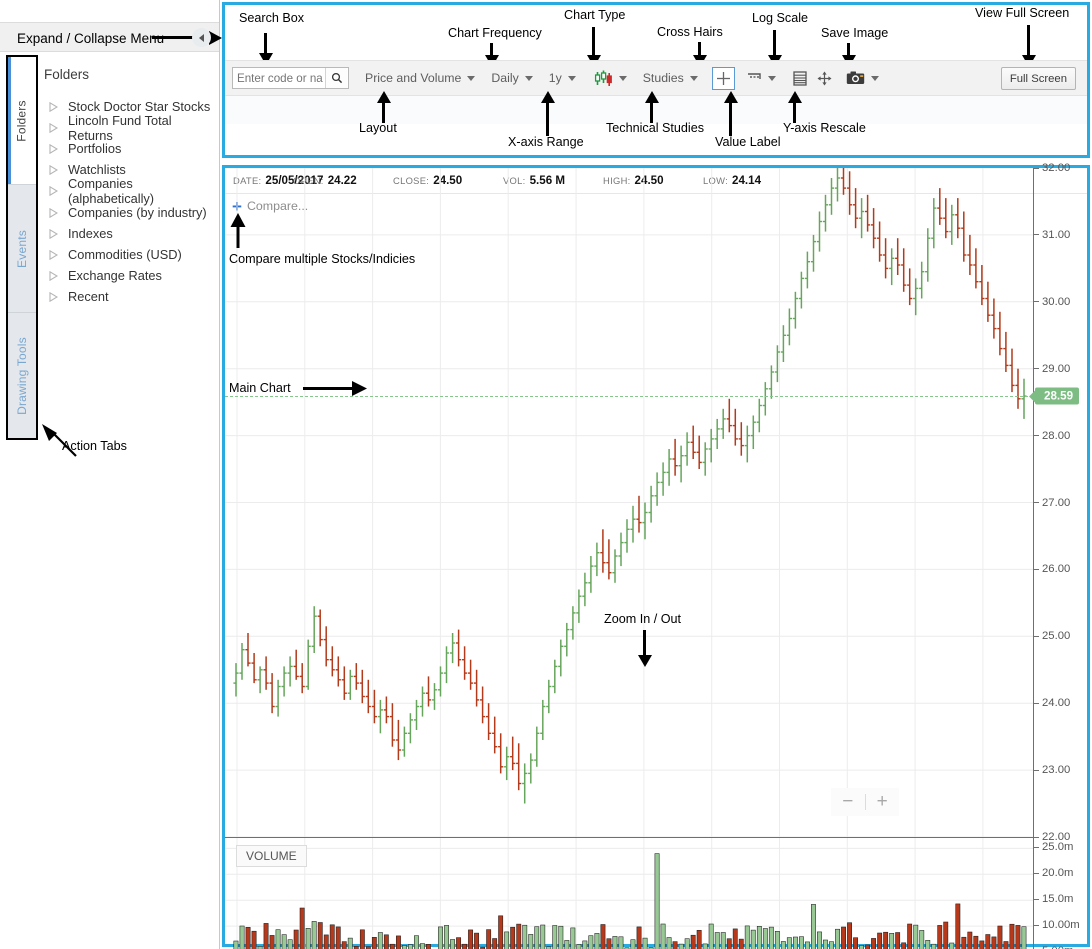  What do you see at coordinates (593, 47) in the screenshot?
I see `annotation-arrow-chart-type` at bounding box center [593, 47].